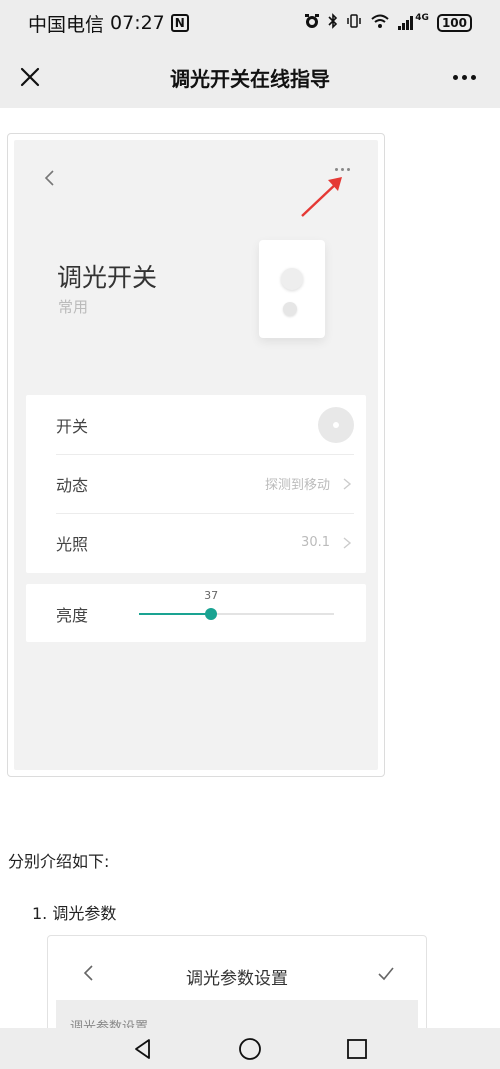  What do you see at coordinates (137, 23) in the screenshot?
I see `clock: 07:27` at bounding box center [137, 23].